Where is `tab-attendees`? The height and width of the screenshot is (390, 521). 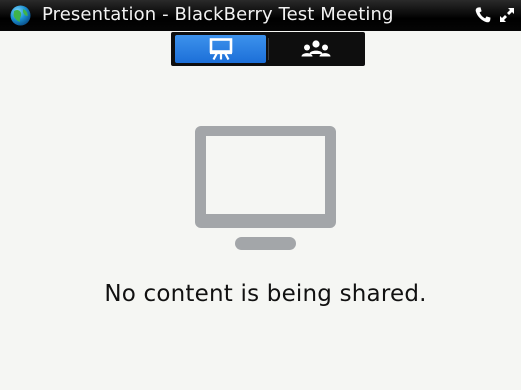
tab-attendees is located at coordinates (315, 49).